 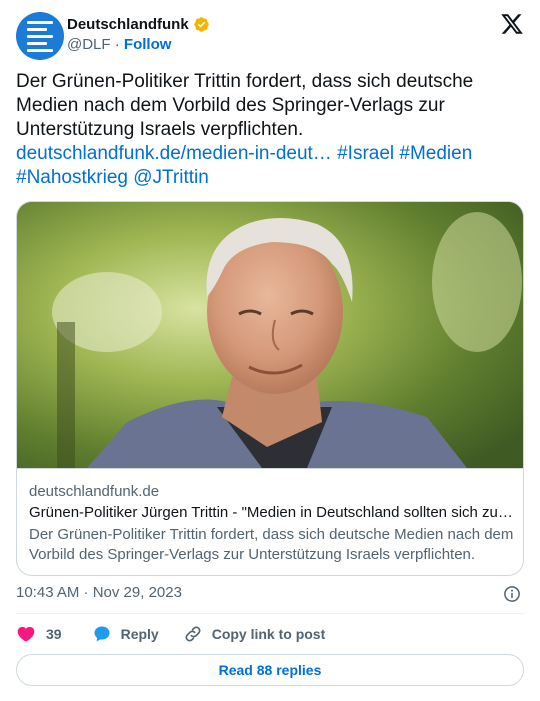 What do you see at coordinates (201, 24) in the screenshot?
I see `verified-badge-icon` at bounding box center [201, 24].